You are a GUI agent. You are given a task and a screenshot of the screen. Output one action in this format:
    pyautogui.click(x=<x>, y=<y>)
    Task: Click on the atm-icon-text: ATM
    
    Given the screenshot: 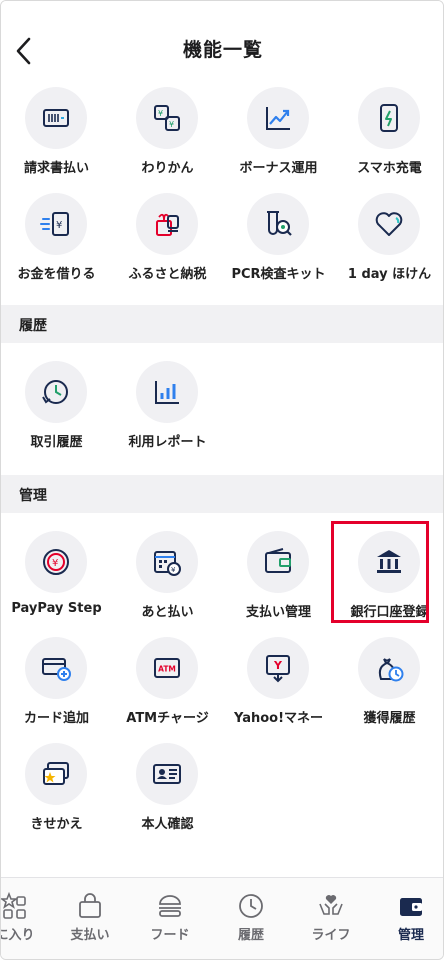 What is the action you would take?
    pyautogui.click(x=167, y=669)
    